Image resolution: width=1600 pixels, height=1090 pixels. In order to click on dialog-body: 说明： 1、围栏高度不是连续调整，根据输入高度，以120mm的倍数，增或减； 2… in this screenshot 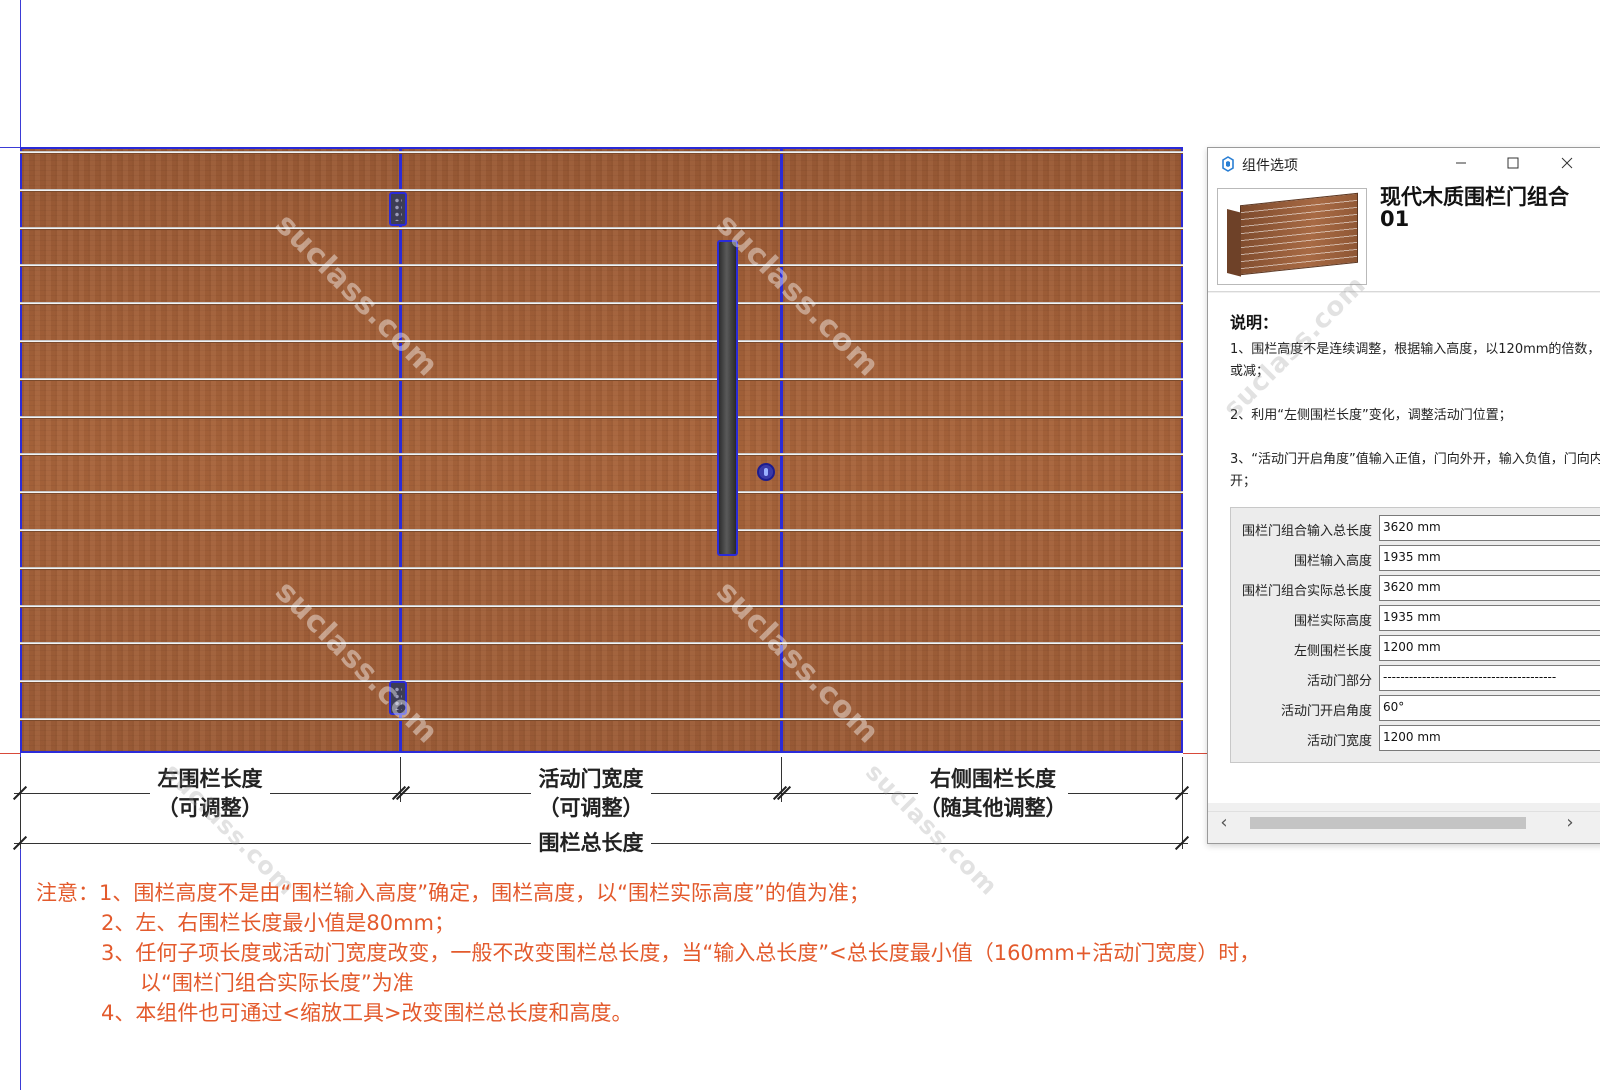, I will do `click(1404, 536)`.